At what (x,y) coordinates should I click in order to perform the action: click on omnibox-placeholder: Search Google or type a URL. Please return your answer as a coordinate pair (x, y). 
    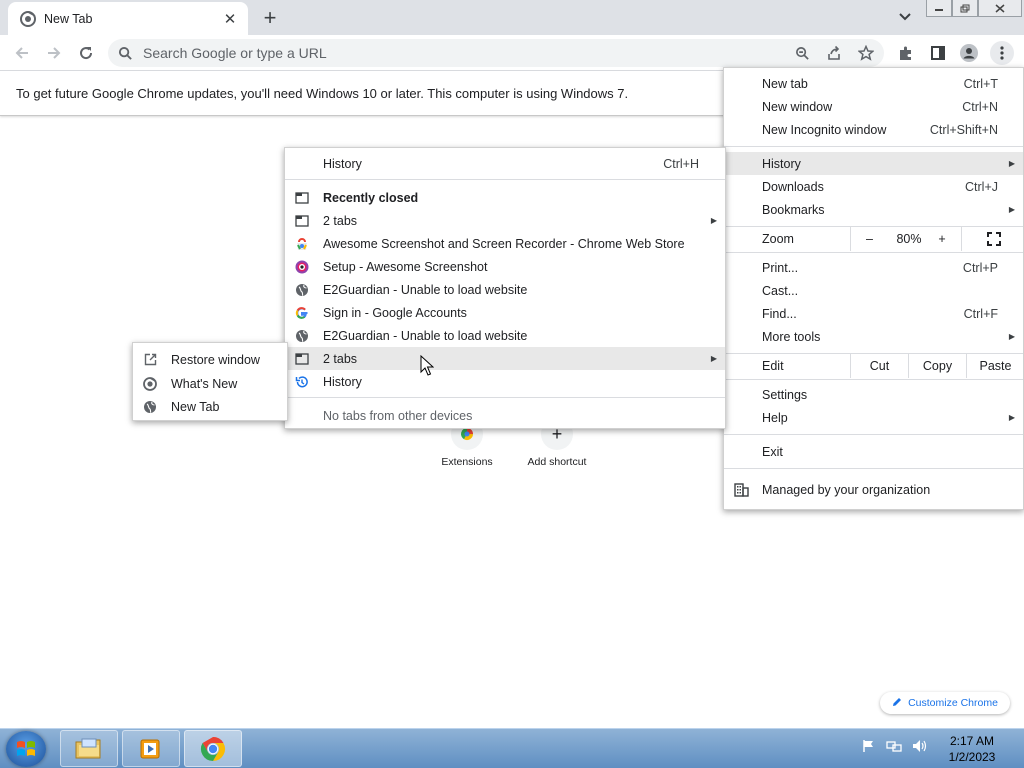
    Looking at the image, I should click on (235, 53).